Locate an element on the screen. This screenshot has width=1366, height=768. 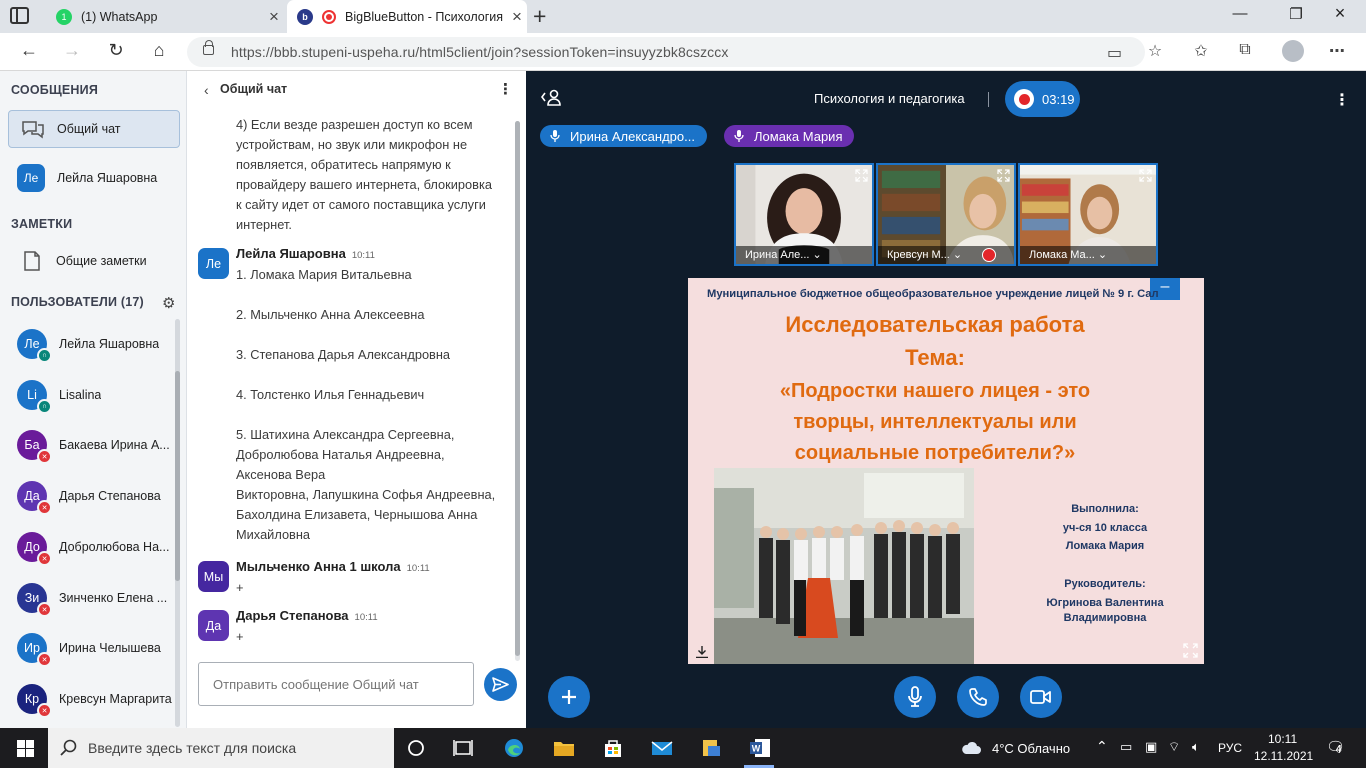
download-icon is located at coordinates (702, 652).